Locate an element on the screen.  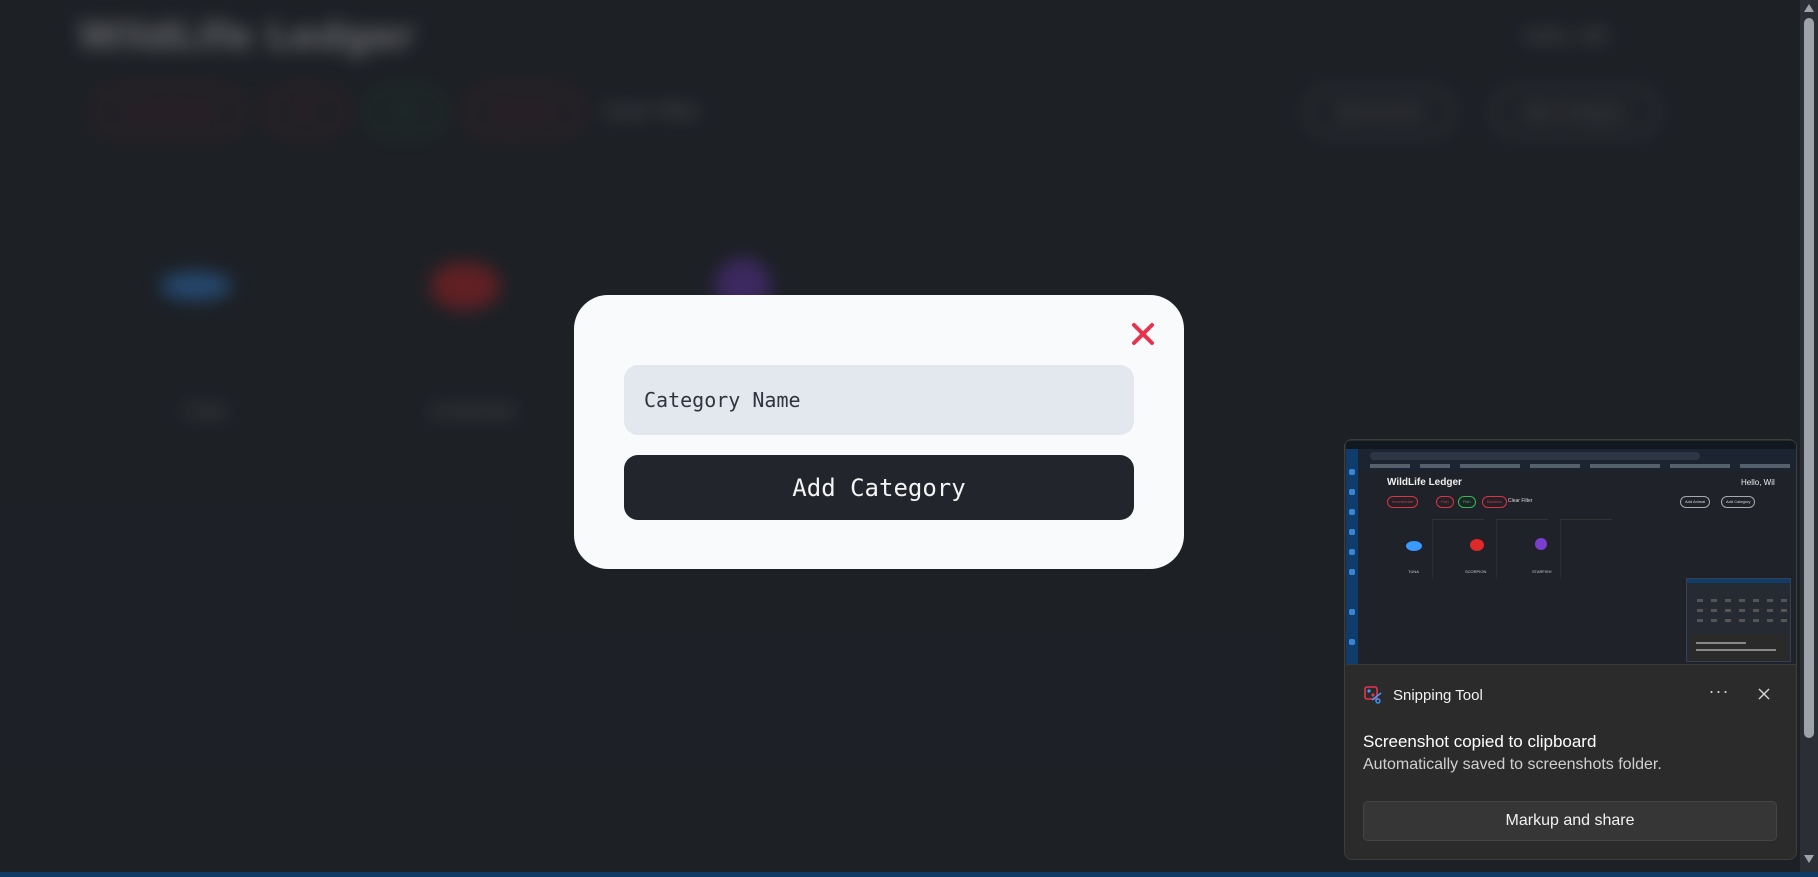
thumb-nested-toast is located at coordinates (1739, 647).